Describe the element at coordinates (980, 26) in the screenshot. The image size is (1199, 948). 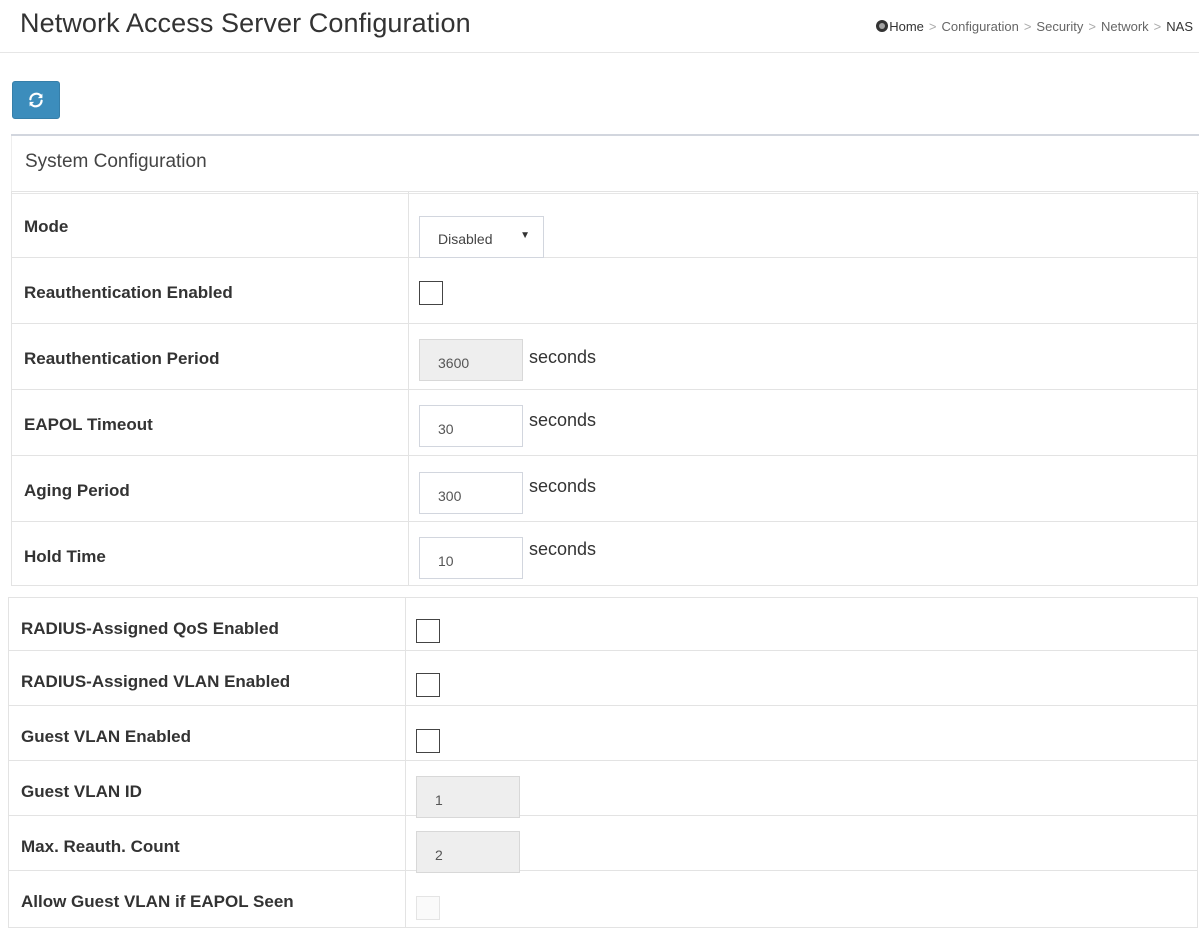
I see `breadcrumb-configuration: Configuration` at that location.